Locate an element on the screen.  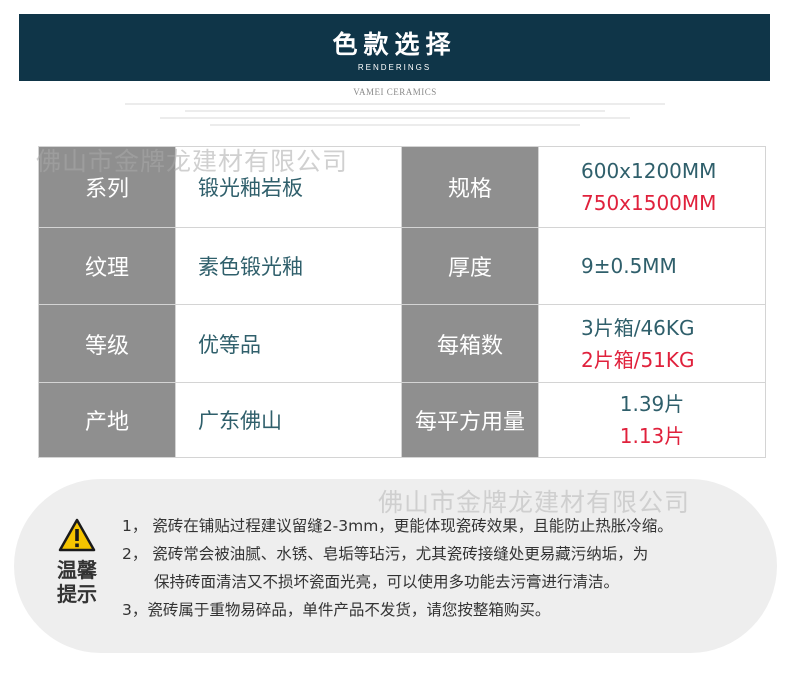
value-thickness: 9±0.5MM is located at coordinates (652, 266).